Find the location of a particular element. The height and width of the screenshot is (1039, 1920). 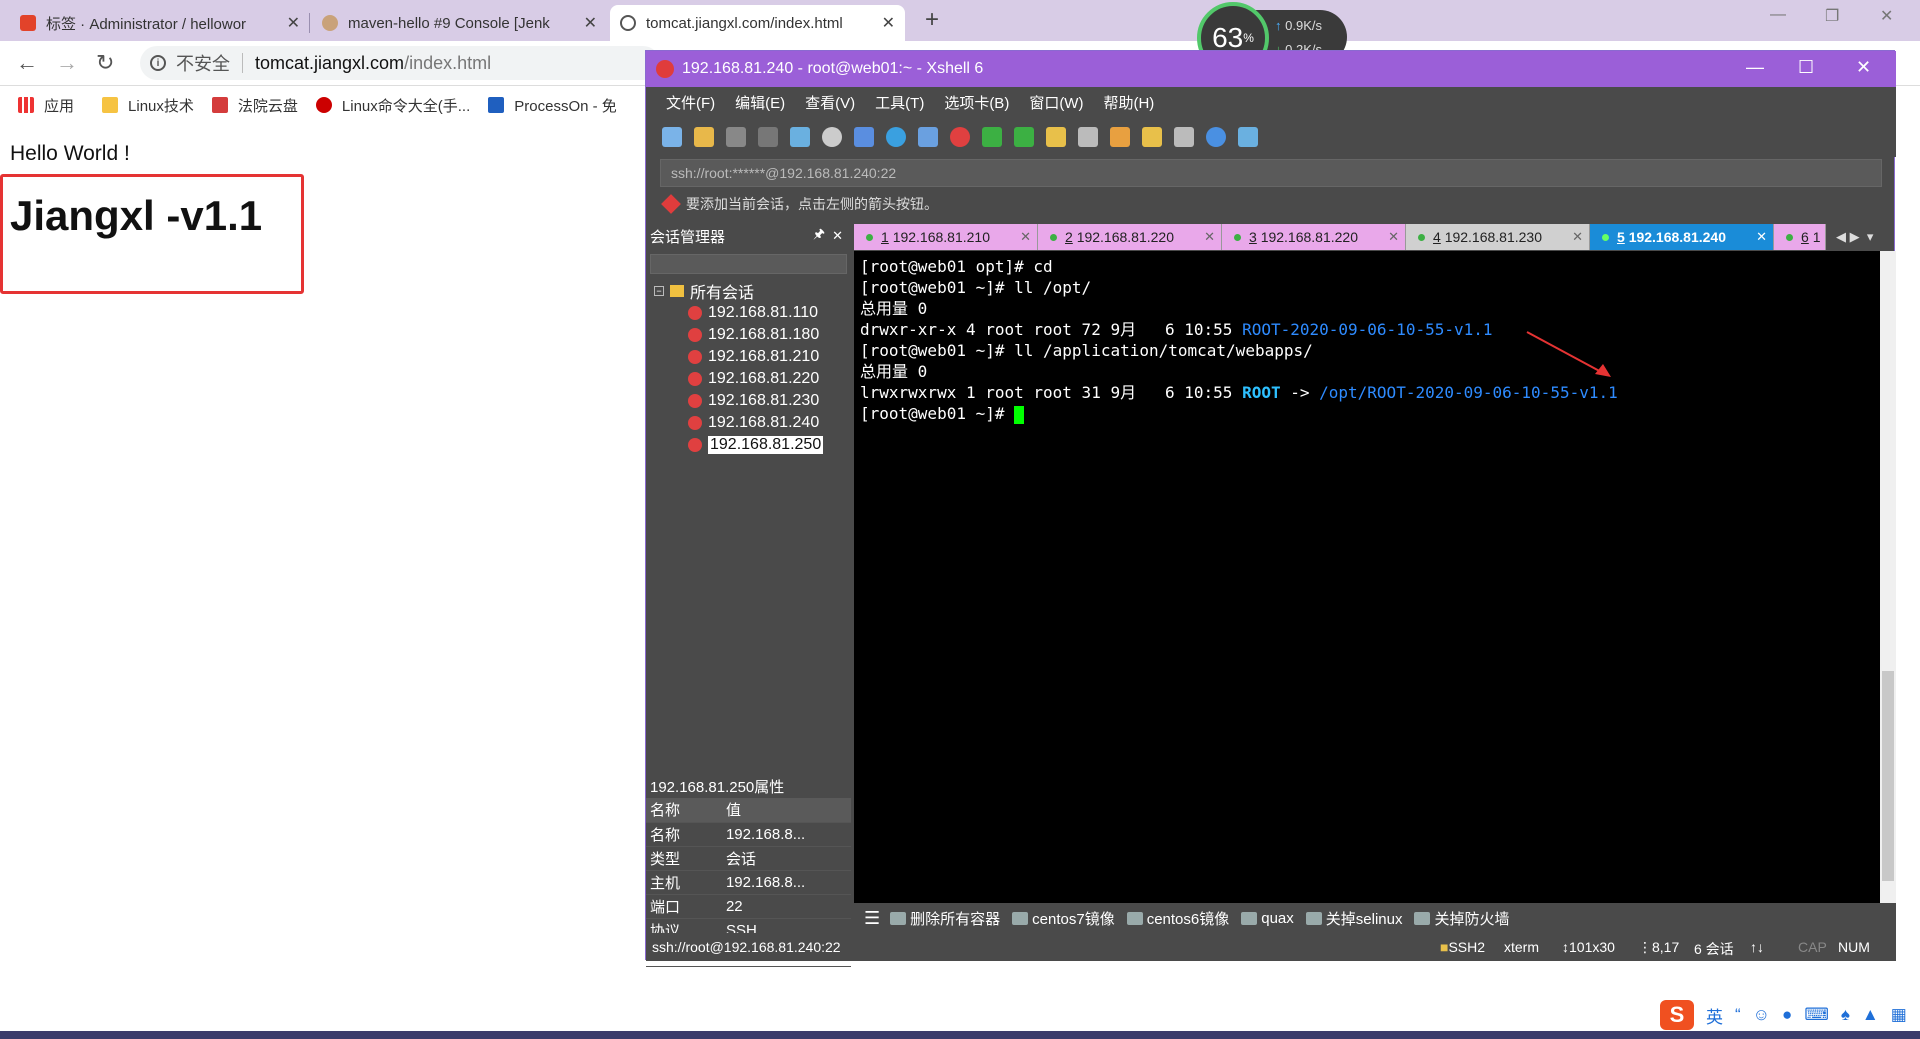

menu-icon: ☰ is located at coordinates (872, 918).